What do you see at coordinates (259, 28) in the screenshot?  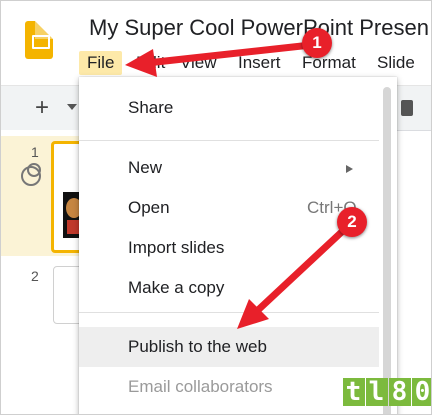 I see `document-title: My Super Cool PowerPoint Presen` at bounding box center [259, 28].